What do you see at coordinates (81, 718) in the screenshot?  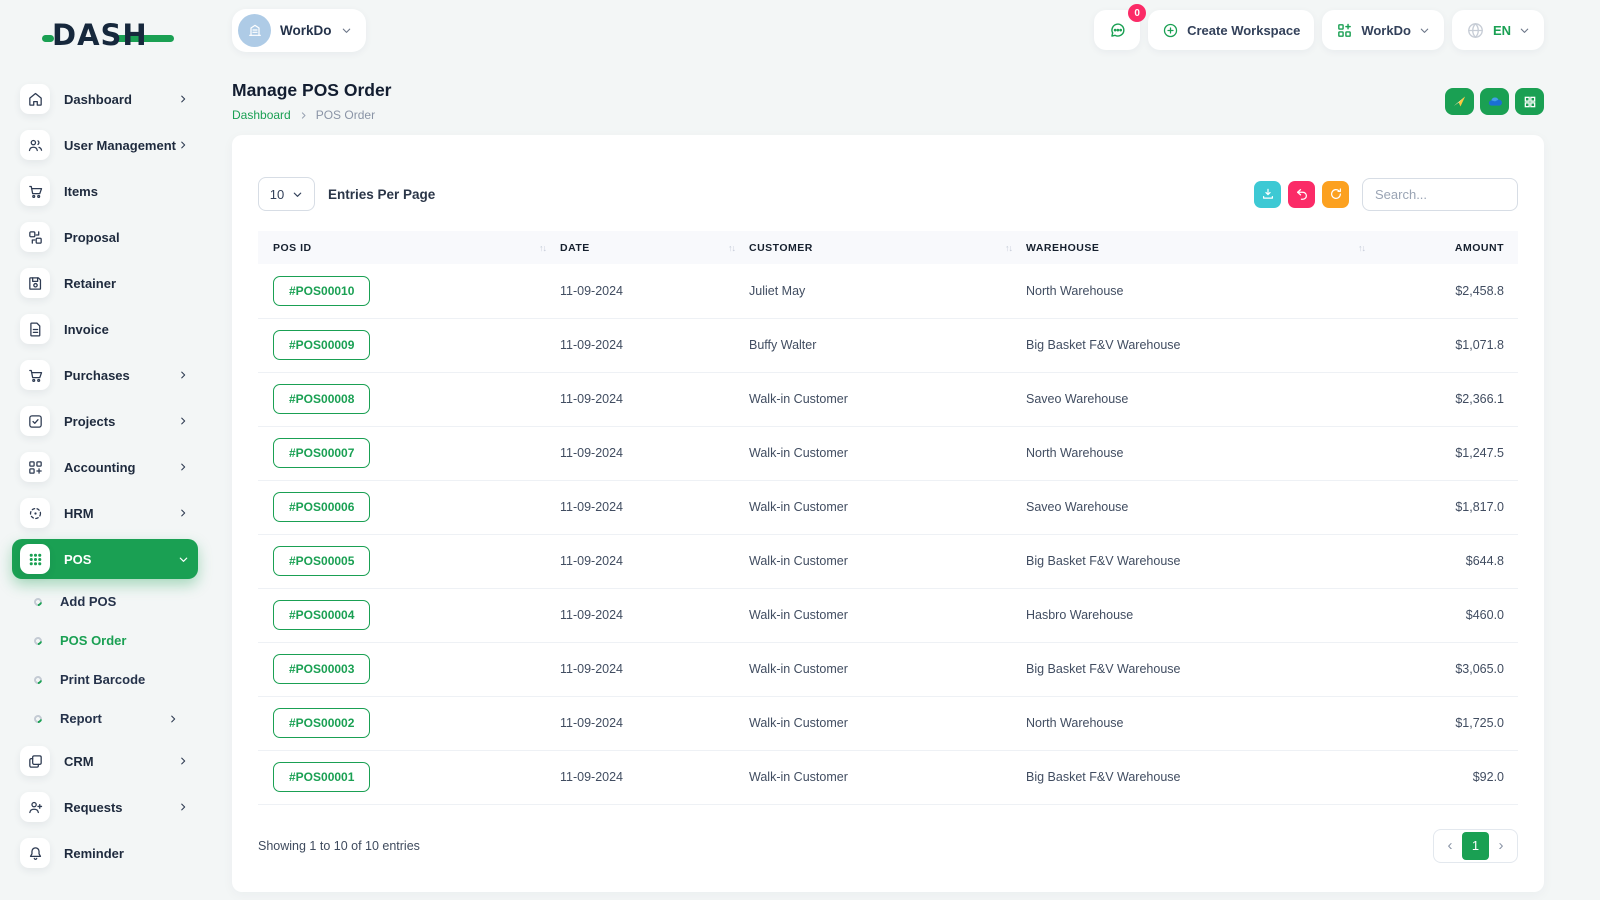 I see `sidebar-subitem-label: Report` at bounding box center [81, 718].